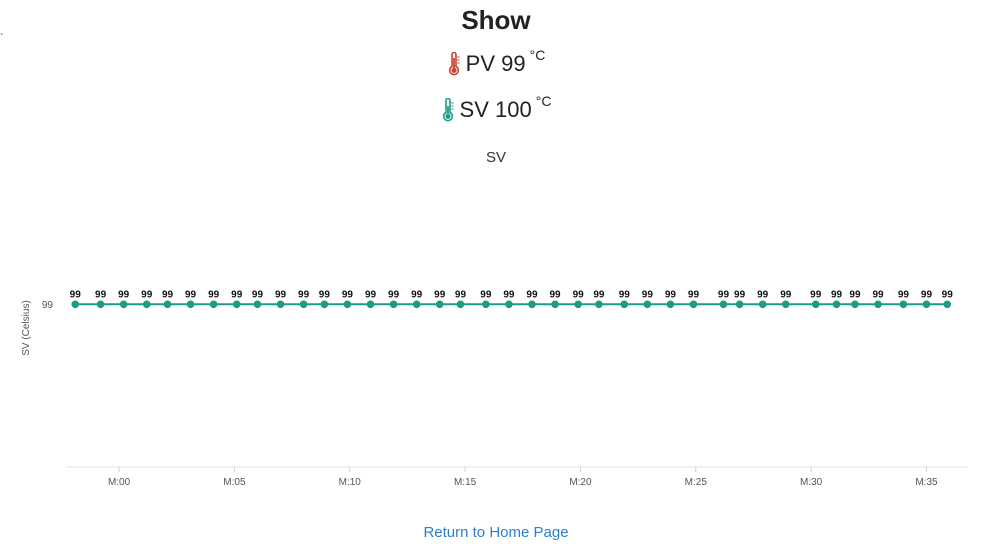  What do you see at coordinates (926, 482) in the screenshot?
I see `x-tick-label: M:35` at bounding box center [926, 482].